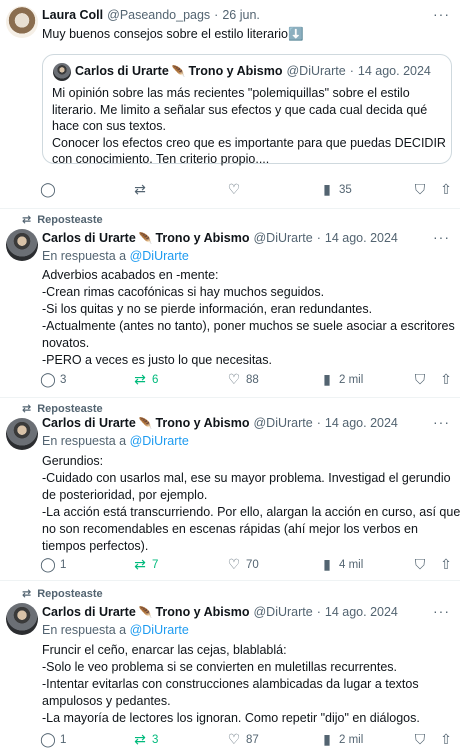 The image size is (460, 754). What do you see at coordinates (158, 15) in the screenshot?
I see `author-handle: @Paseando_pags` at bounding box center [158, 15].